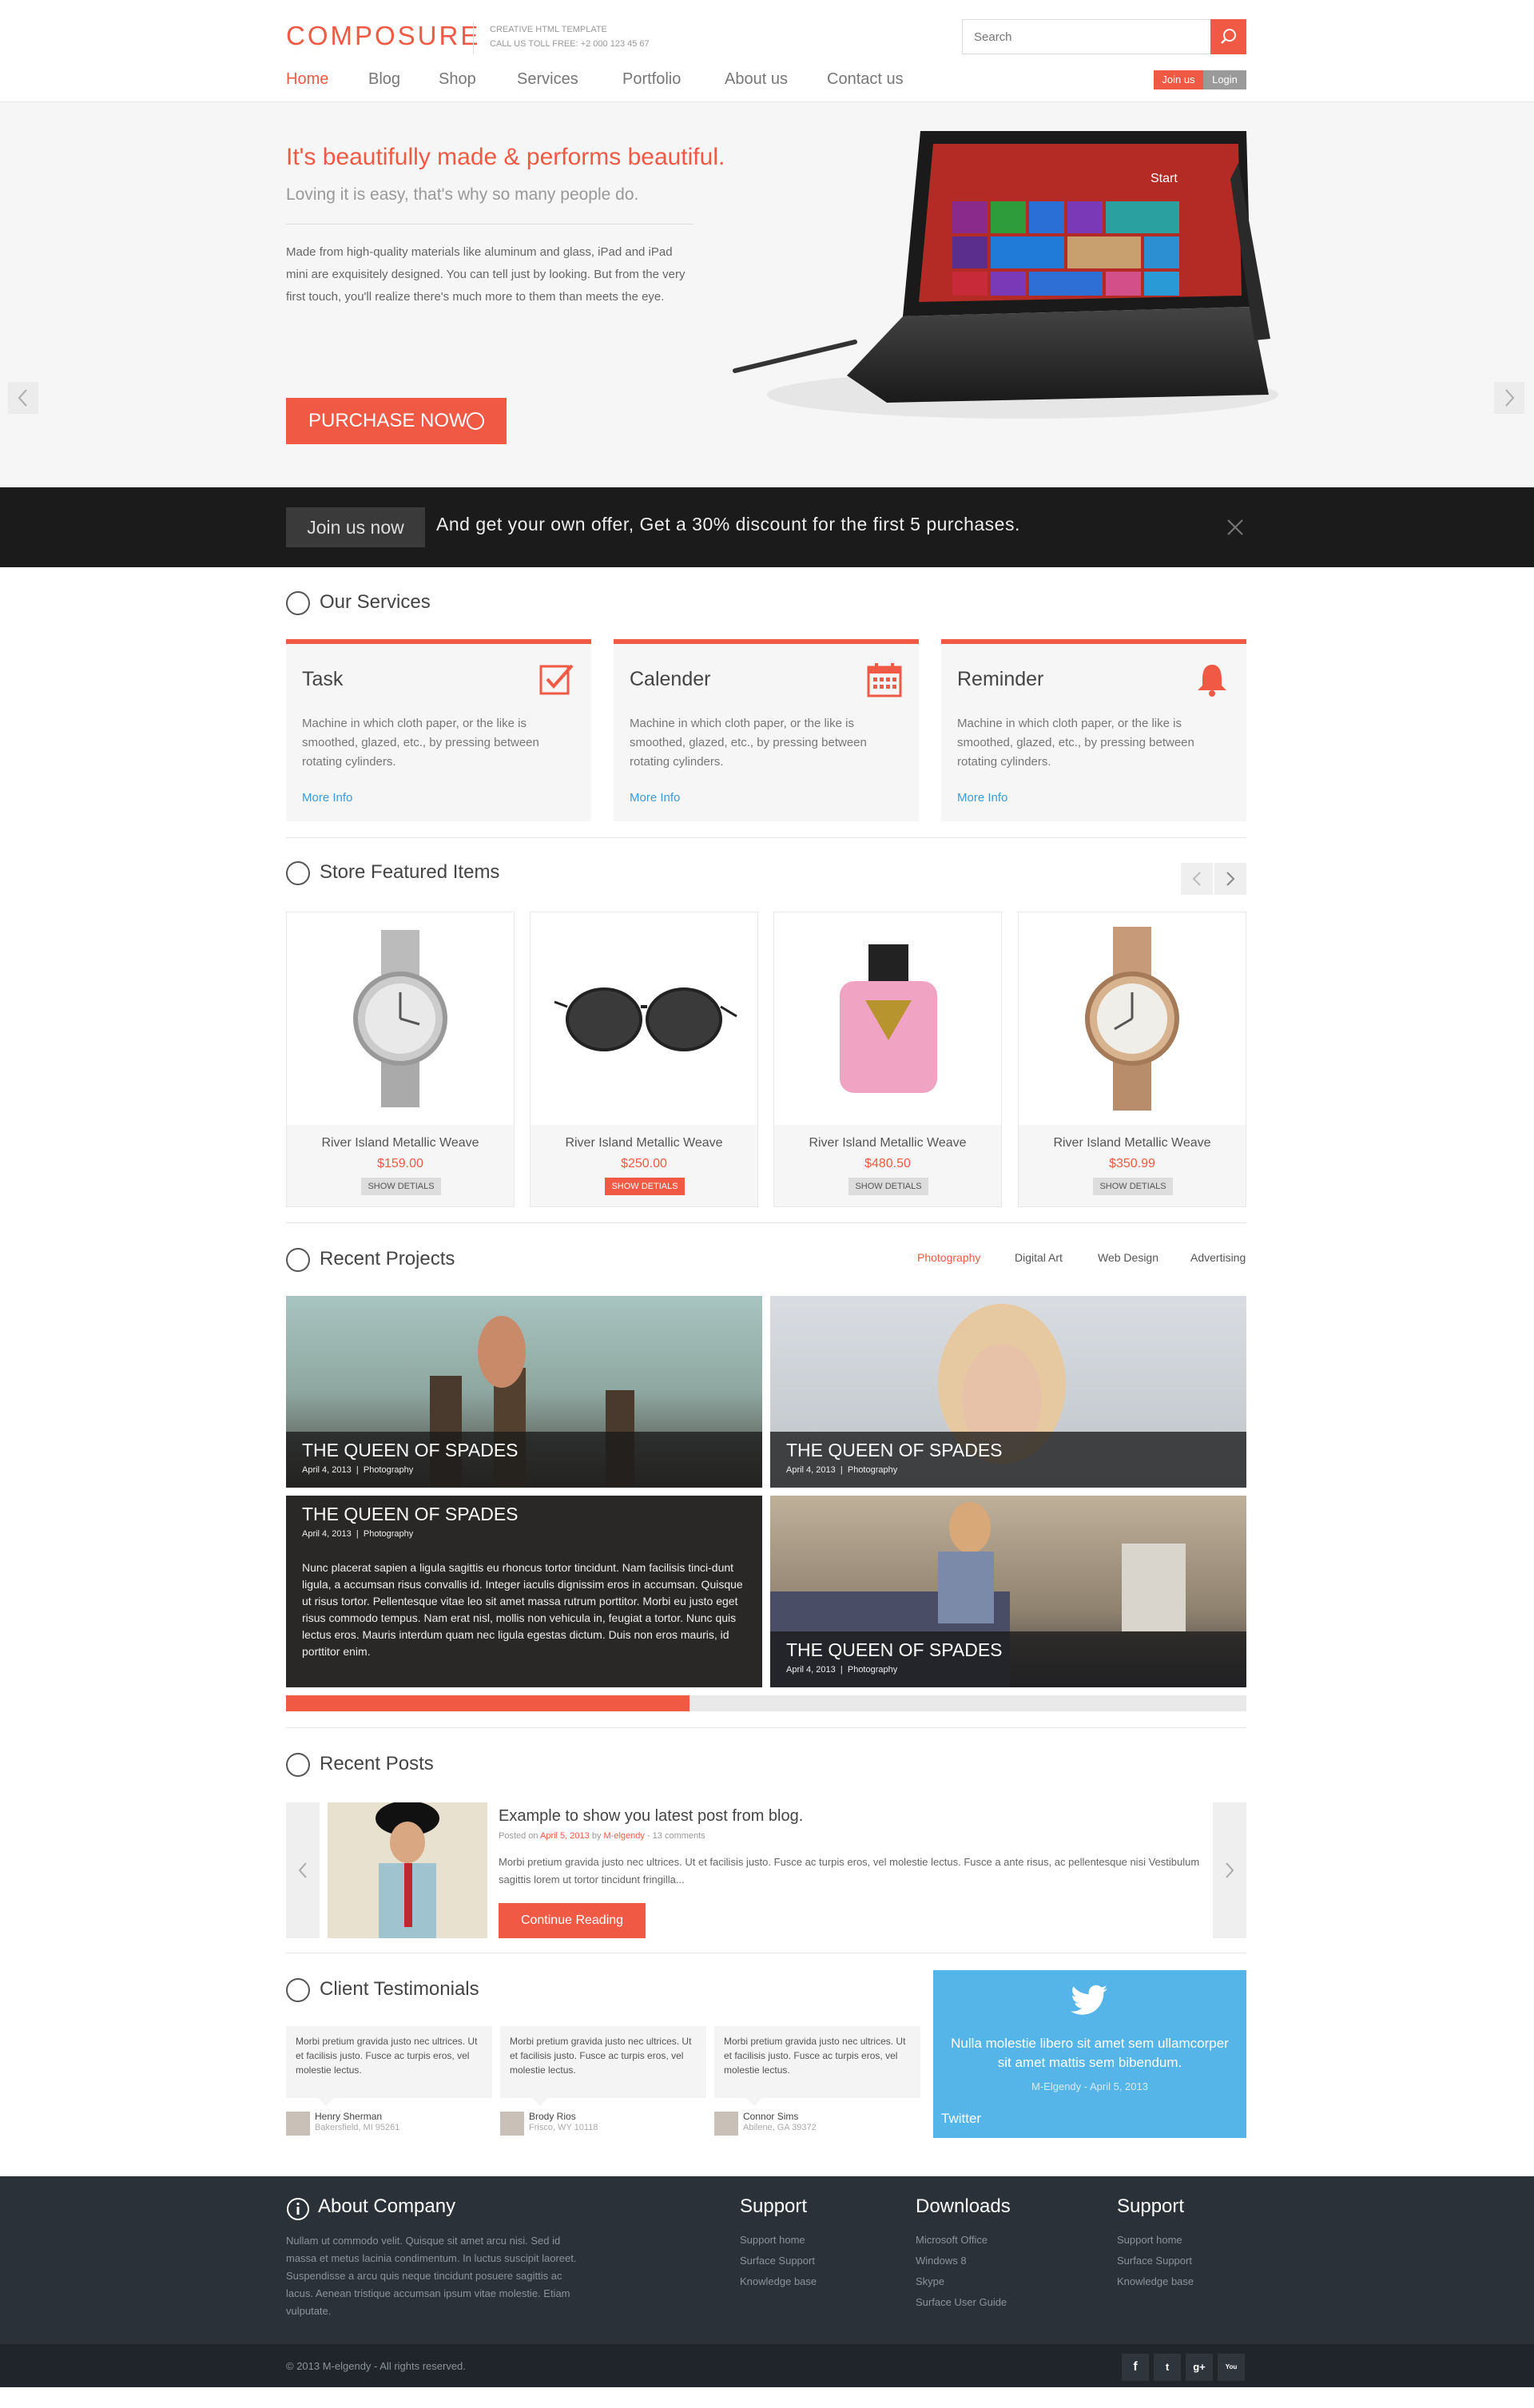 The height and width of the screenshot is (2408, 1534). What do you see at coordinates (407, 1870) in the screenshot?
I see `post-thumbnail` at bounding box center [407, 1870].